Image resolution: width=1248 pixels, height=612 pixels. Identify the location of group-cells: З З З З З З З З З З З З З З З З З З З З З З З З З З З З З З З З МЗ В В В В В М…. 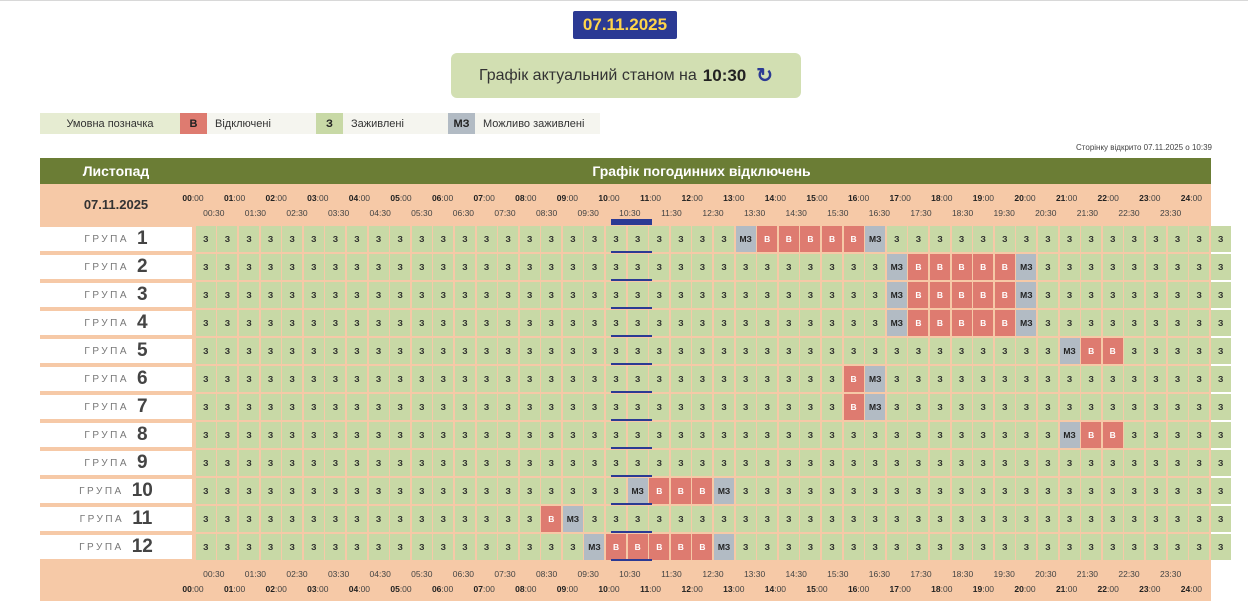
(713, 267).